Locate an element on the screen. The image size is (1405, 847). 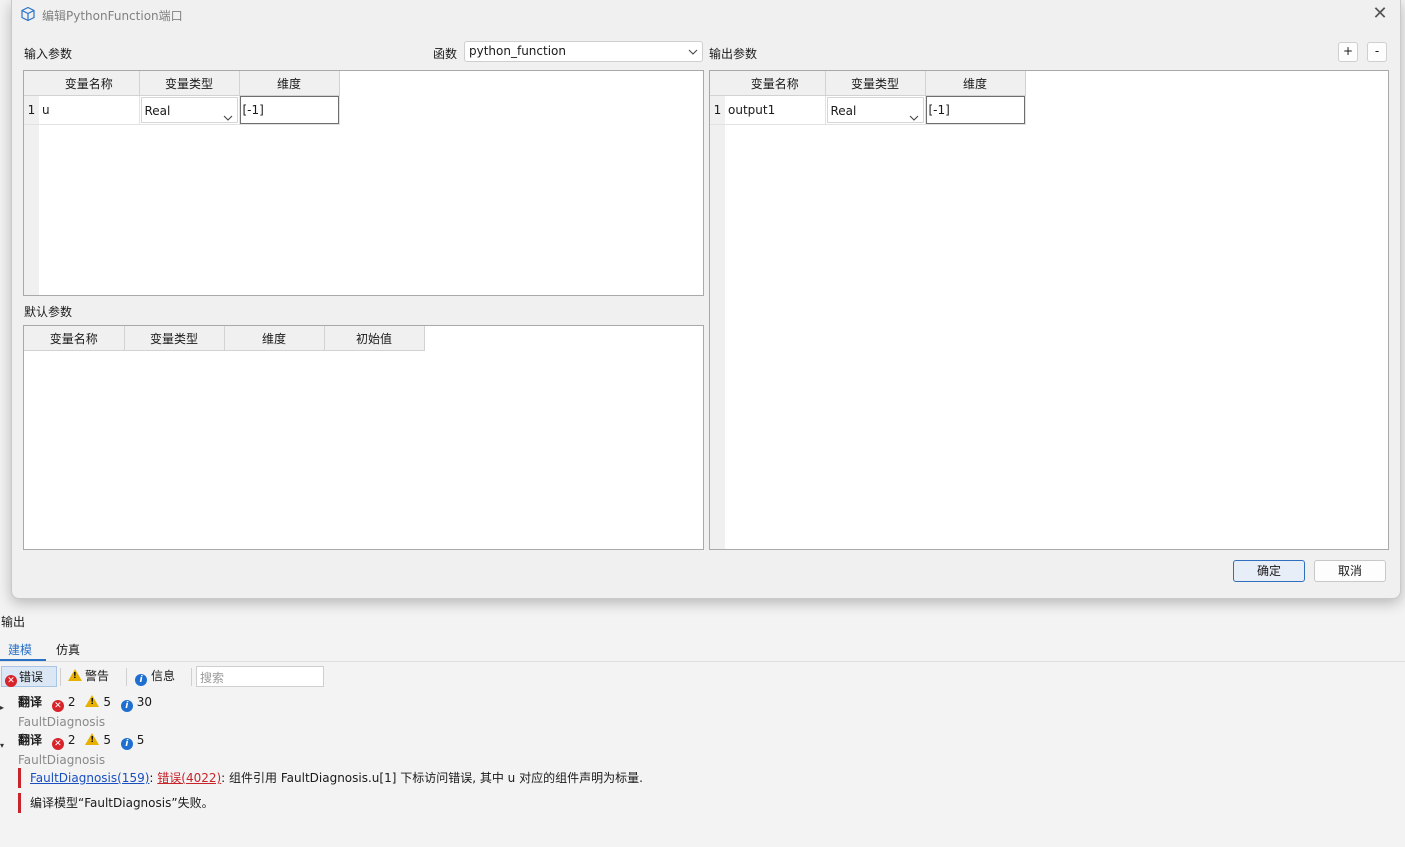
tabs-divider is located at coordinates (702, 661).